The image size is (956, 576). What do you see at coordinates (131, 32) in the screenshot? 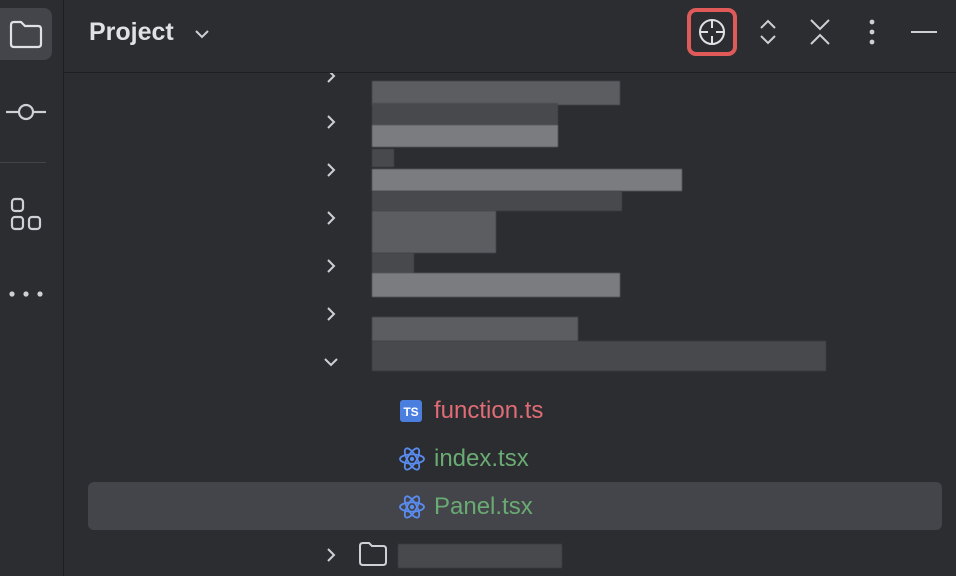
I see `project-title: Project` at bounding box center [131, 32].